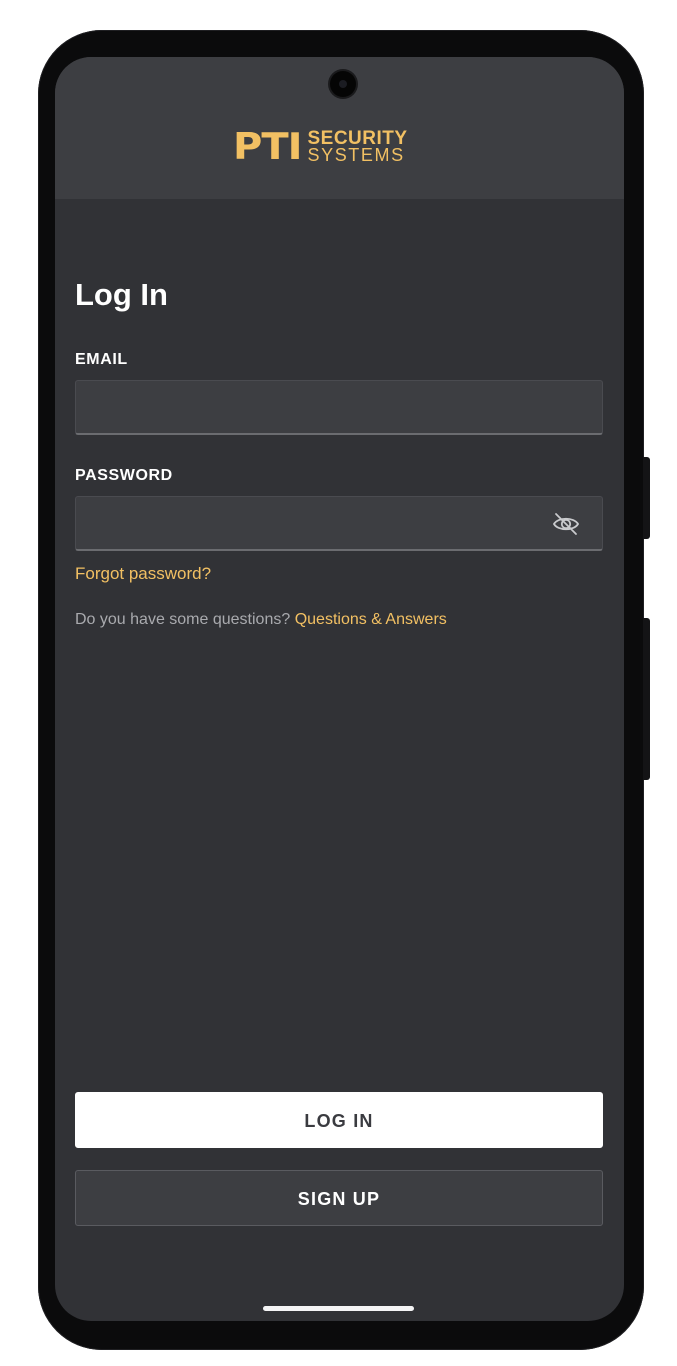 Image resolution: width=677 pixels, height=1366 pixels. Describe the element at coordinates (646, 699) in the screenshot. I see `volume-button` at that location.